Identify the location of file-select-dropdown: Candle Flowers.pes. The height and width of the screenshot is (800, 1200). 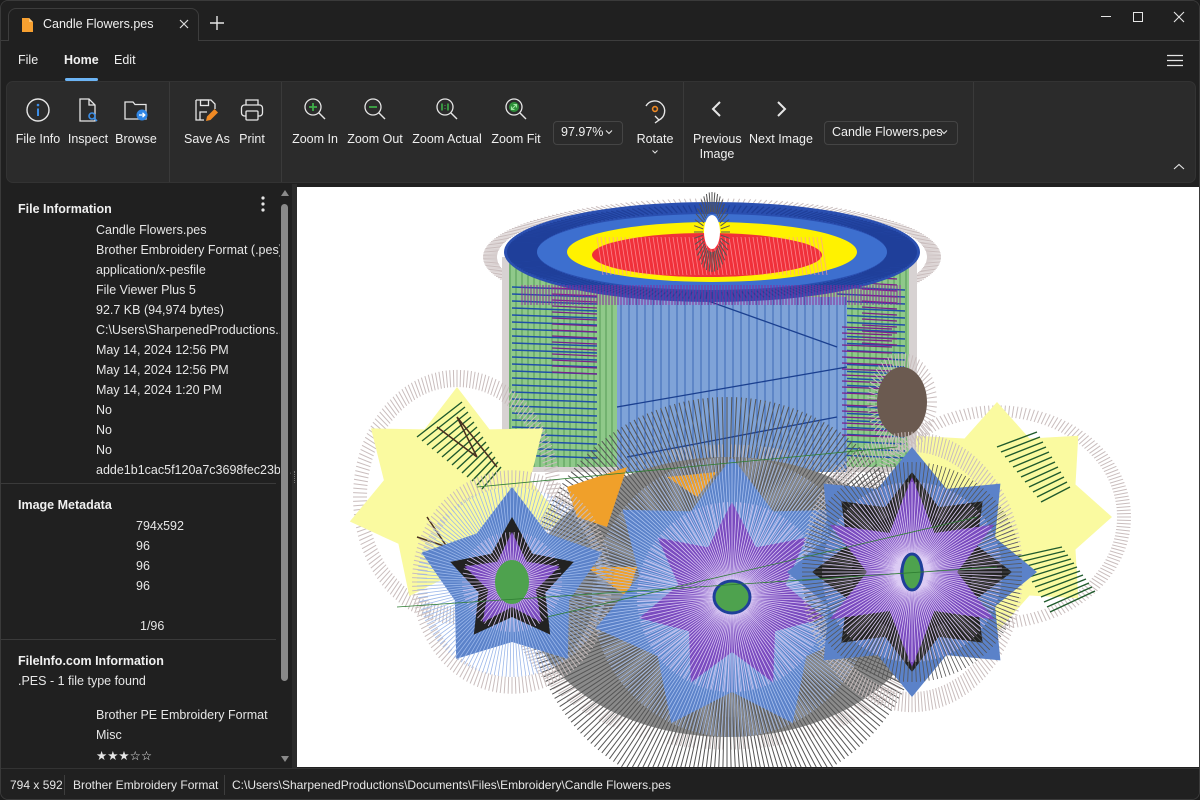
(891, 133).